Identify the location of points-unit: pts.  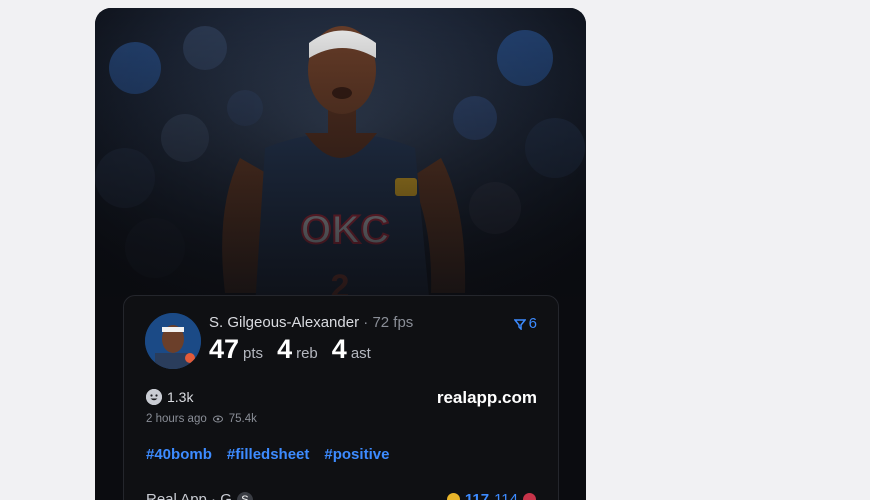
(253, 353).